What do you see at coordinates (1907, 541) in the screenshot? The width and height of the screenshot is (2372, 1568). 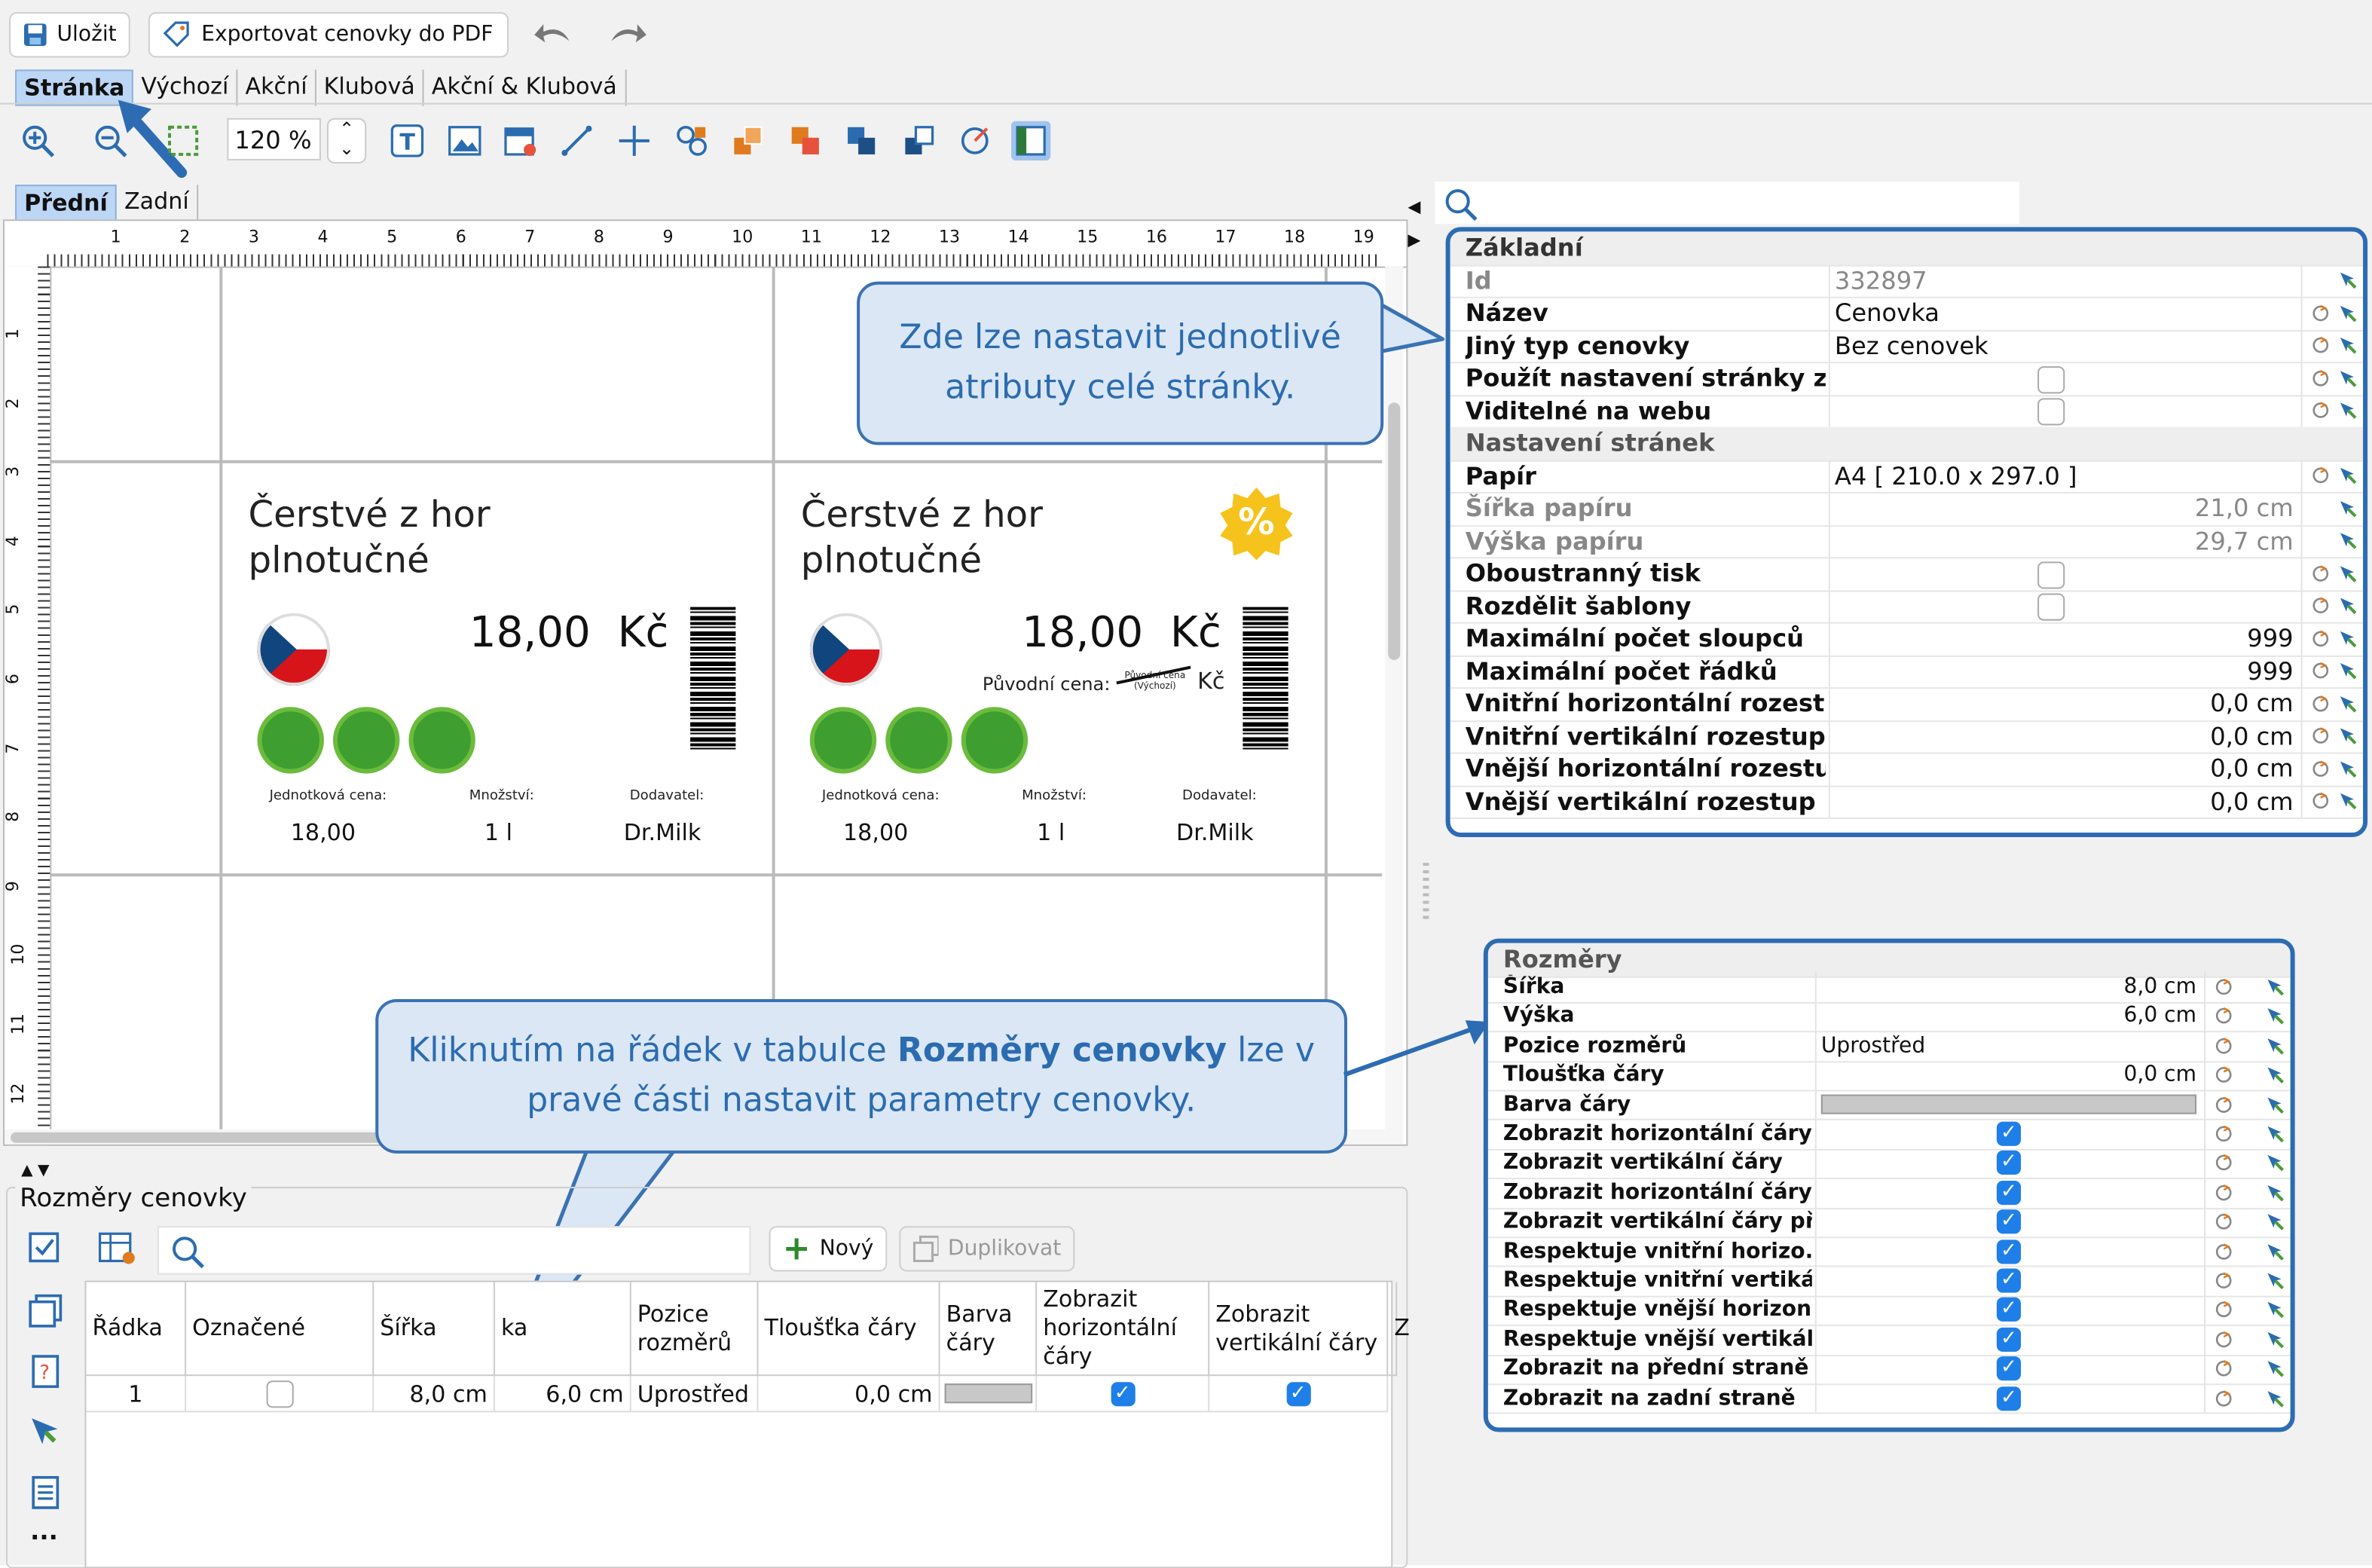 I see `property-row: Výška papíru 29,7 cm` at bounding box center [1907, 541].